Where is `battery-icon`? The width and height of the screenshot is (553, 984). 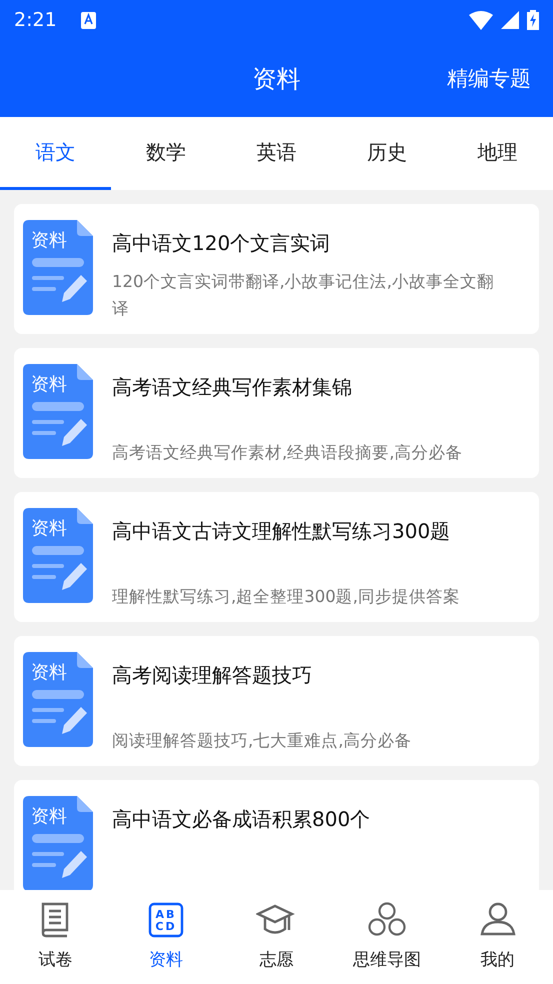
battery-icon is located at coordinates (533, 20).